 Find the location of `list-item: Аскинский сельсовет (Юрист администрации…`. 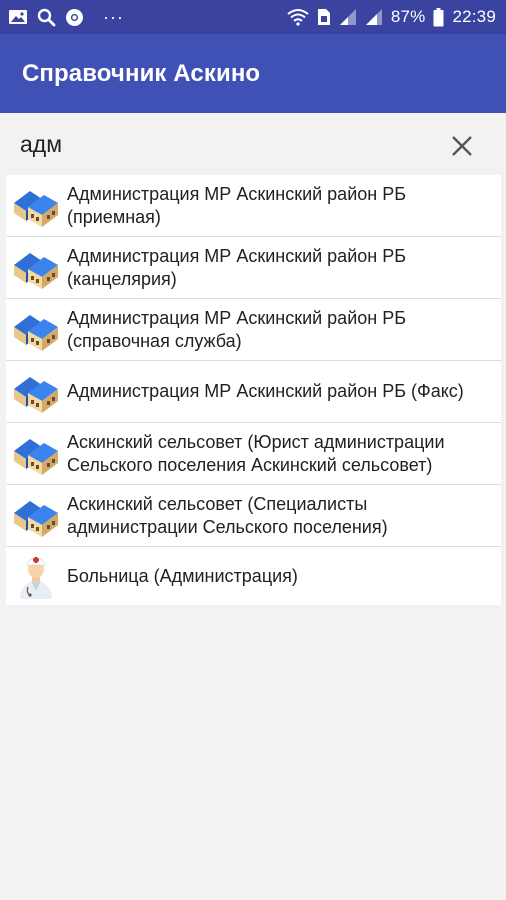

list-item: Аскинский сельсовет (Юрист администрации… is located at coordinates (253, 454).